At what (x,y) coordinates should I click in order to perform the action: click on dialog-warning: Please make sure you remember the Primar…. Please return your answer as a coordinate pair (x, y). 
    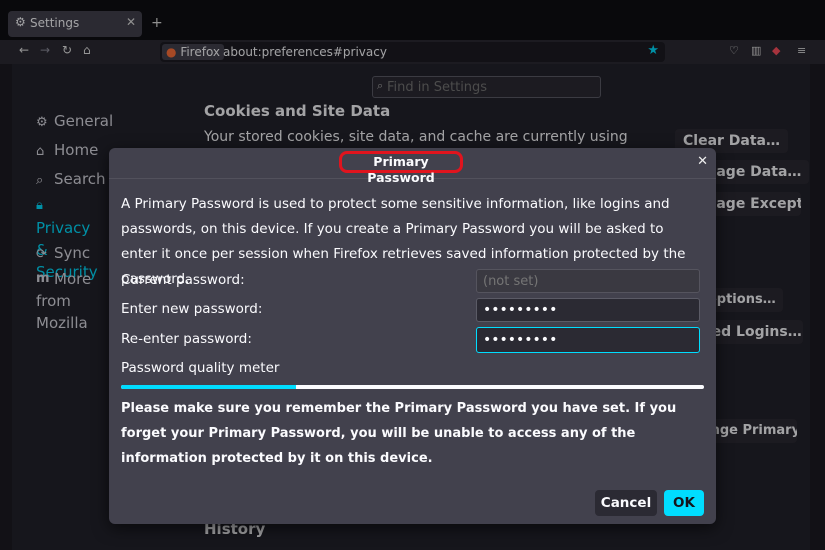
    Looking at the image, I should click on (399, 433).